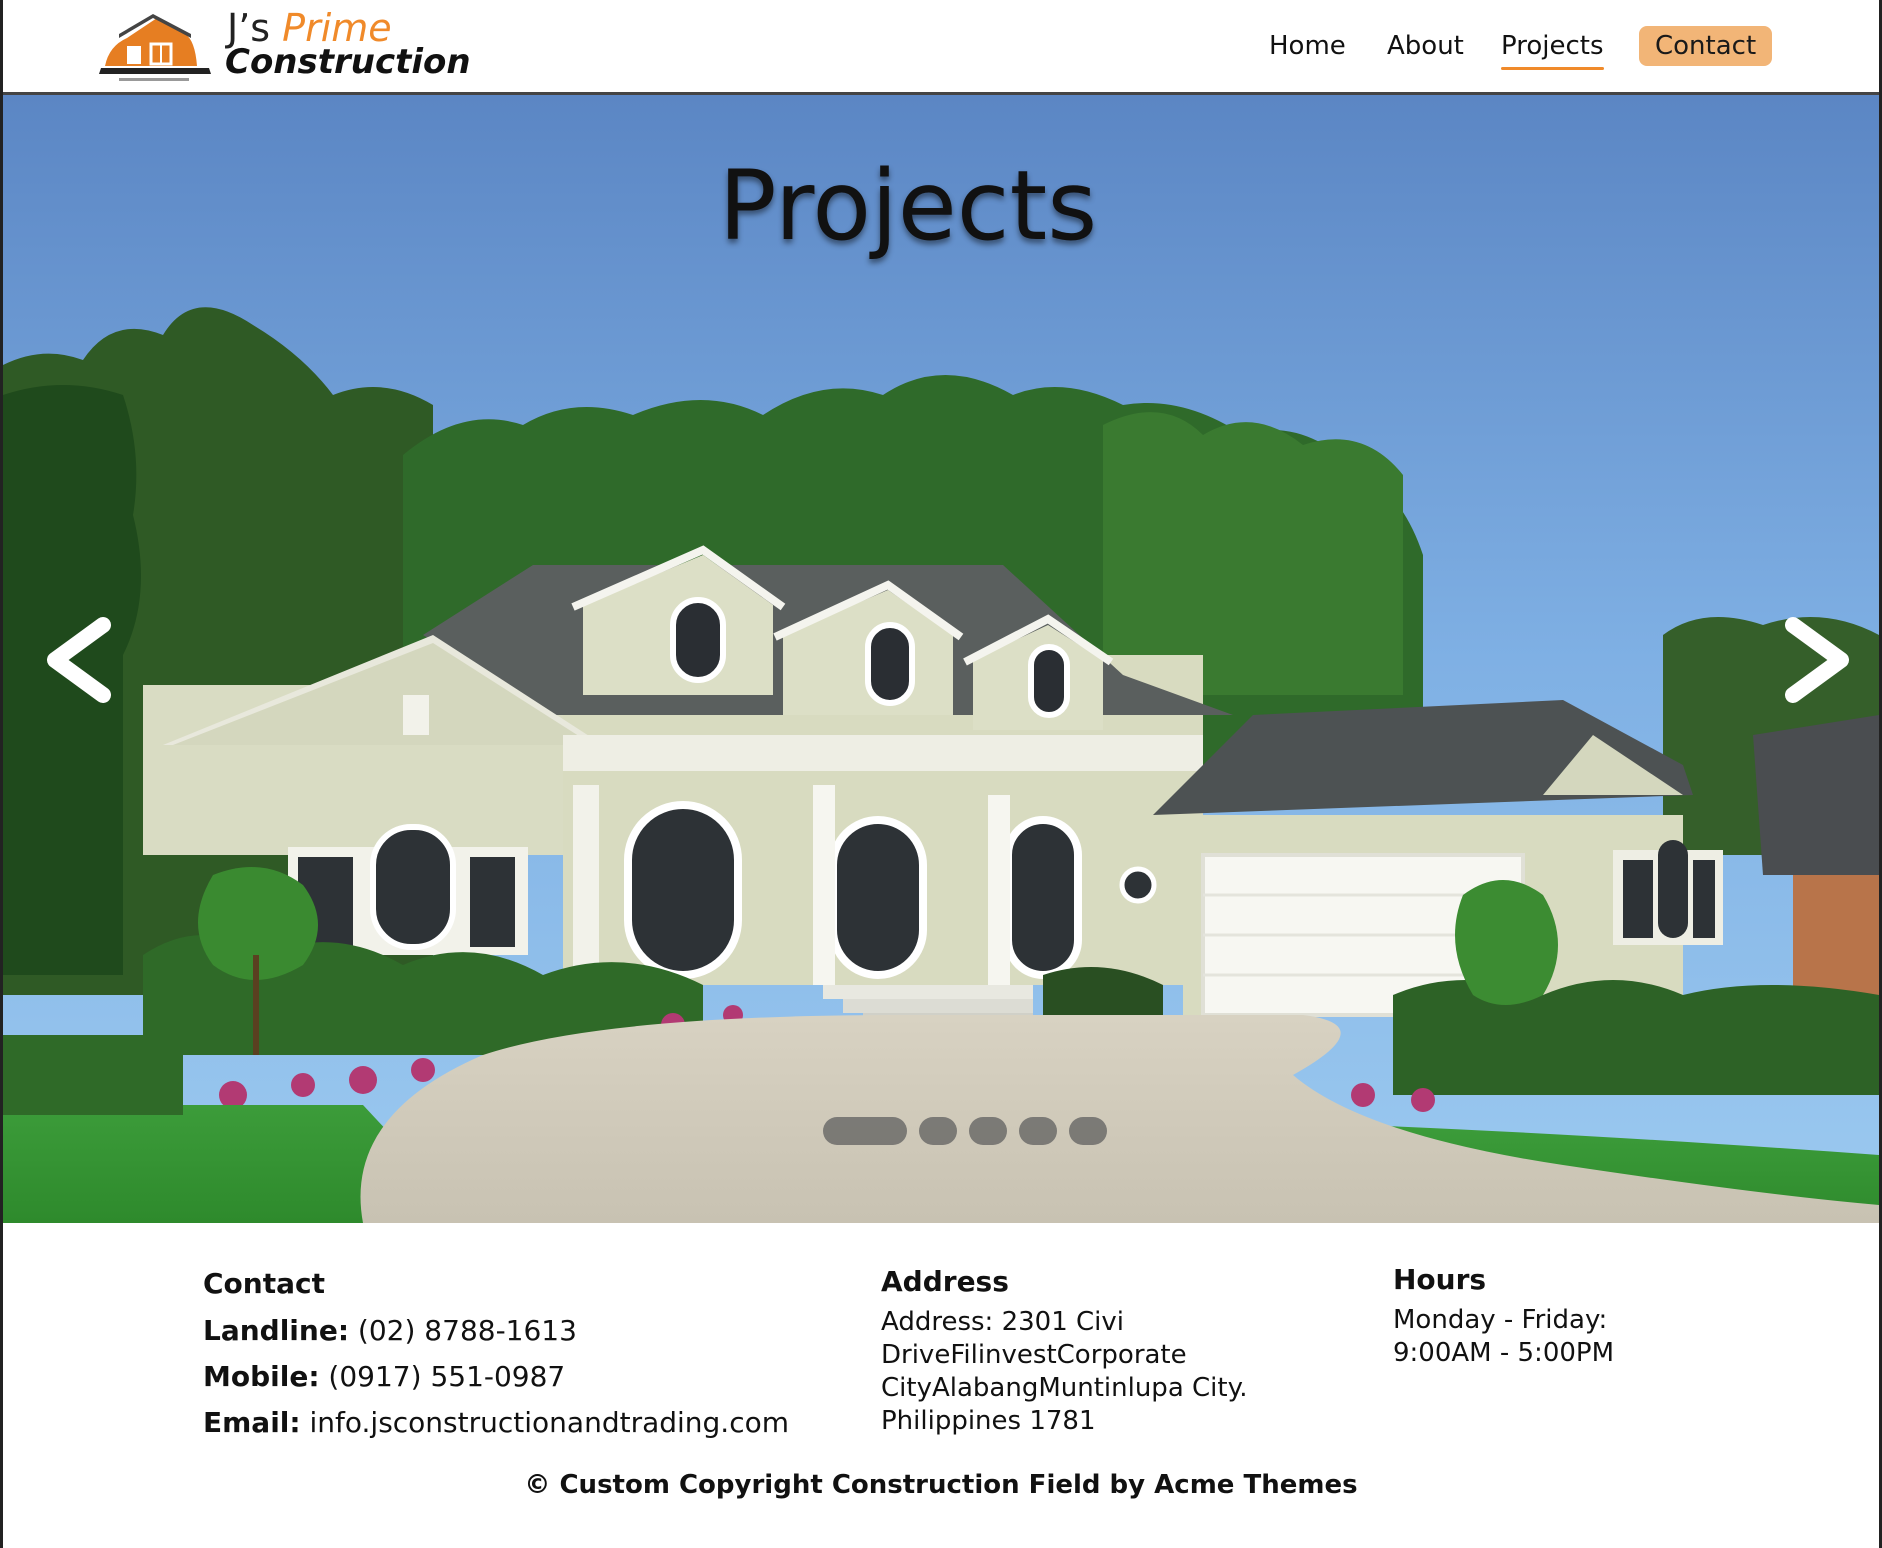 The width and height of the screenshot is (1882, 1548). What do you see at coordinates (1034, 1355) in the screenshot?
I see `address-line-2: DriveFilinvestCorporate` at bounding box center [1034, 1355].